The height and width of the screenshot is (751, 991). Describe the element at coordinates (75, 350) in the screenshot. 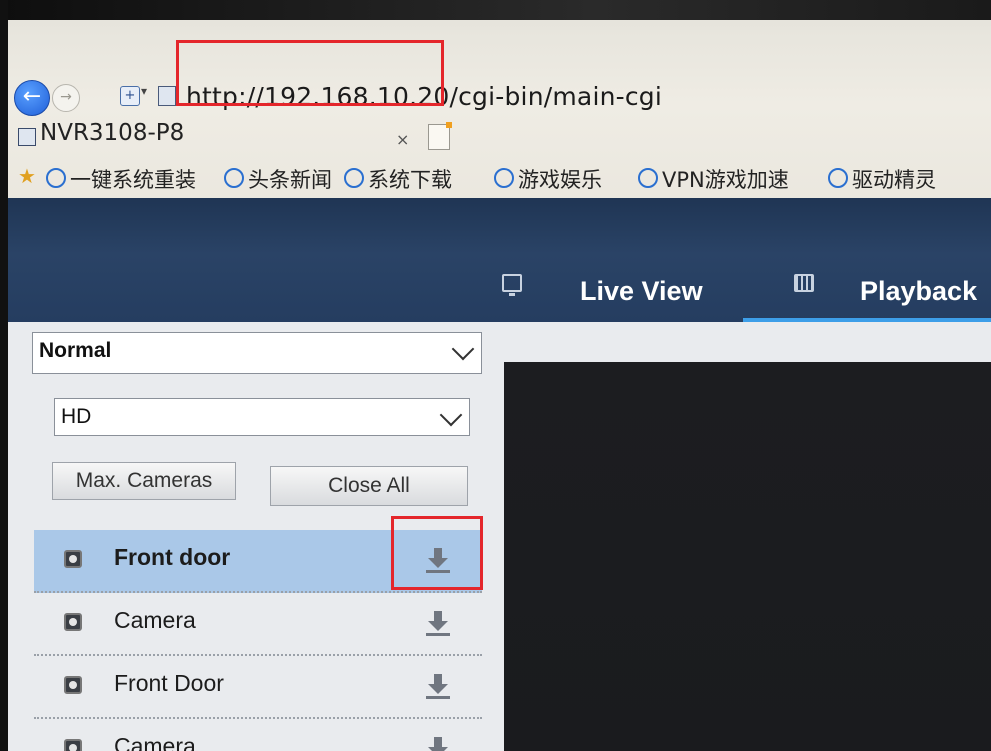

I see `stream-mode-value: Normal` at that location.